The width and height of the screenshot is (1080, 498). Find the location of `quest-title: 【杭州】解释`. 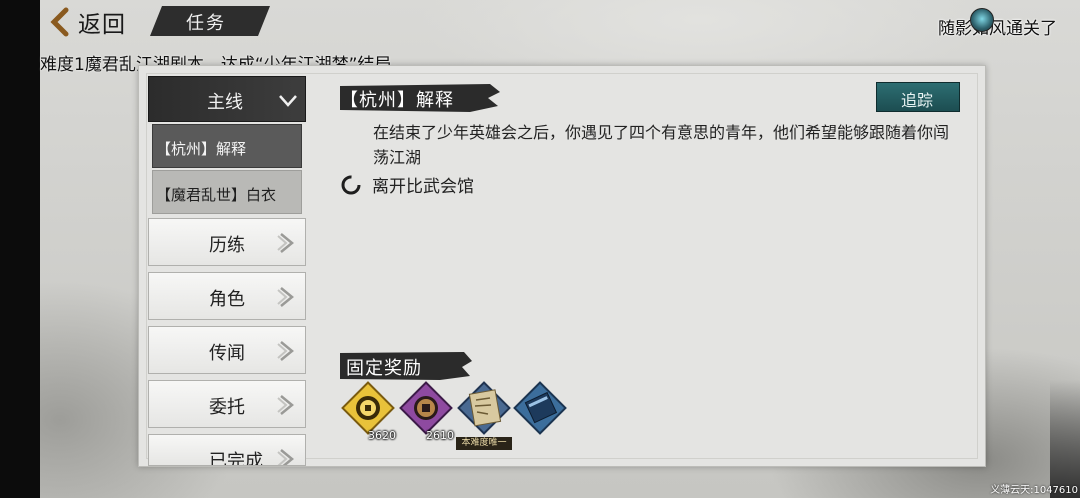

quest-title: 【杭州】解释 is located at coordinates (397, 100).